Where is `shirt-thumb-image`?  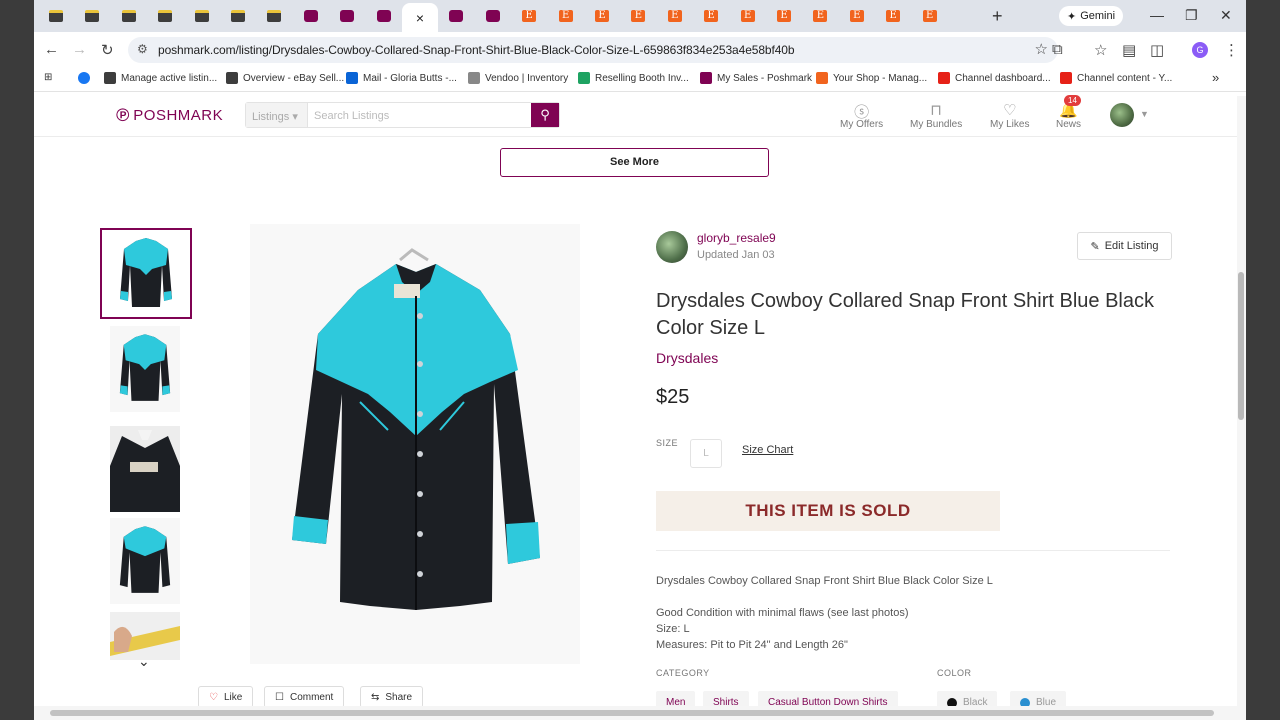 shirt-thumb-image is located at coordinates (145, 367).